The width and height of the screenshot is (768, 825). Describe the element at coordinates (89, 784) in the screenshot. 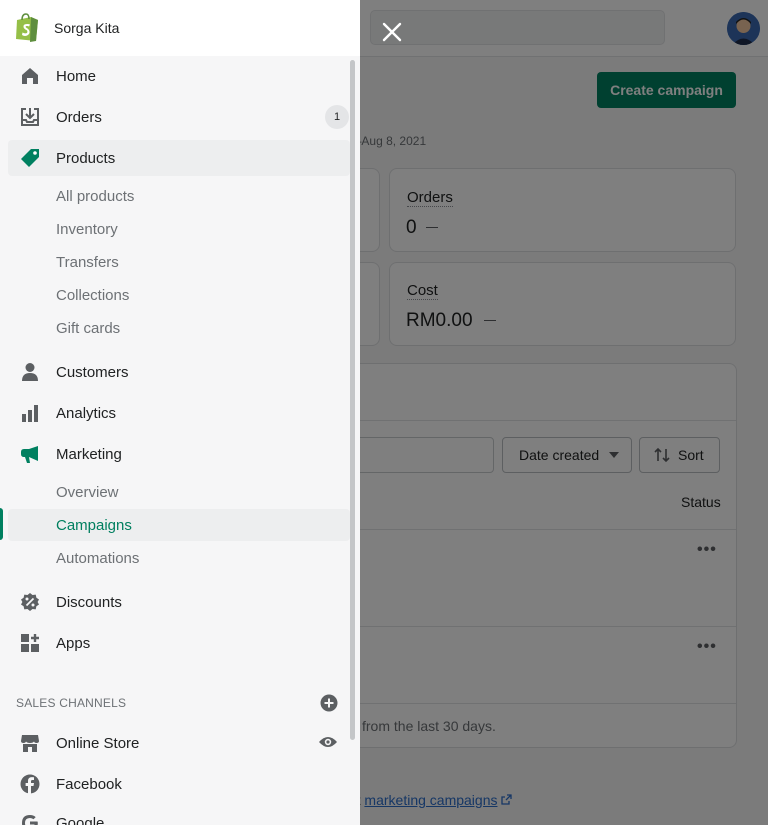

I see `nav-label: Facebook` at that location.